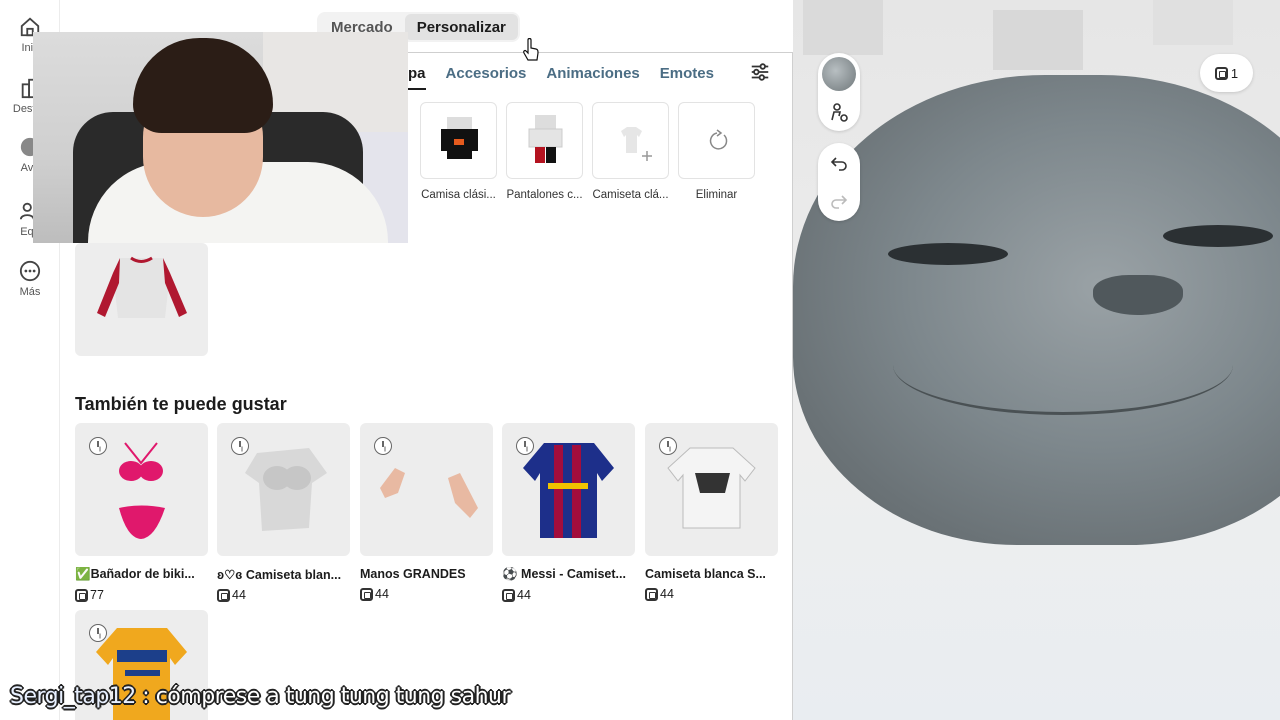  Describe the element at coordinates (839, 201) in the screenshot. I see `redo-icon` at that location.